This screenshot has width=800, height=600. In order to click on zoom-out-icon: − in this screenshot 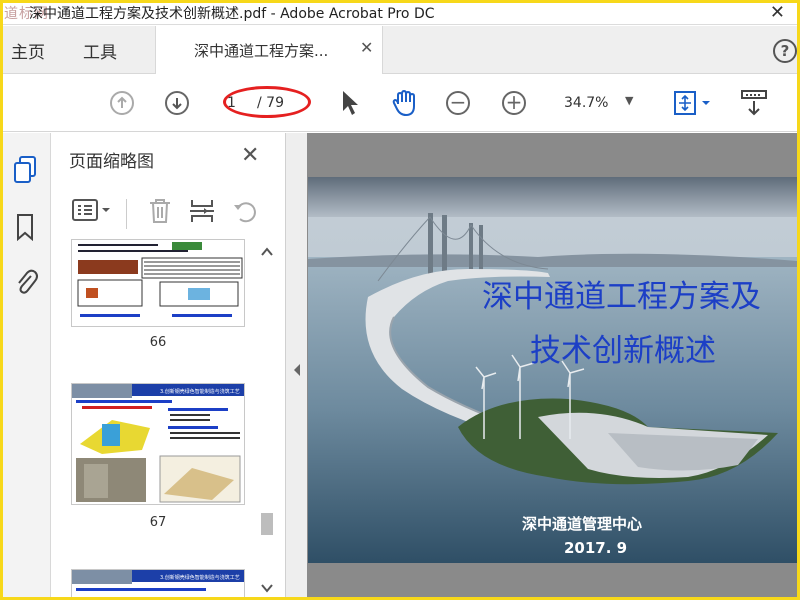, I will do `click(458, 102)`.